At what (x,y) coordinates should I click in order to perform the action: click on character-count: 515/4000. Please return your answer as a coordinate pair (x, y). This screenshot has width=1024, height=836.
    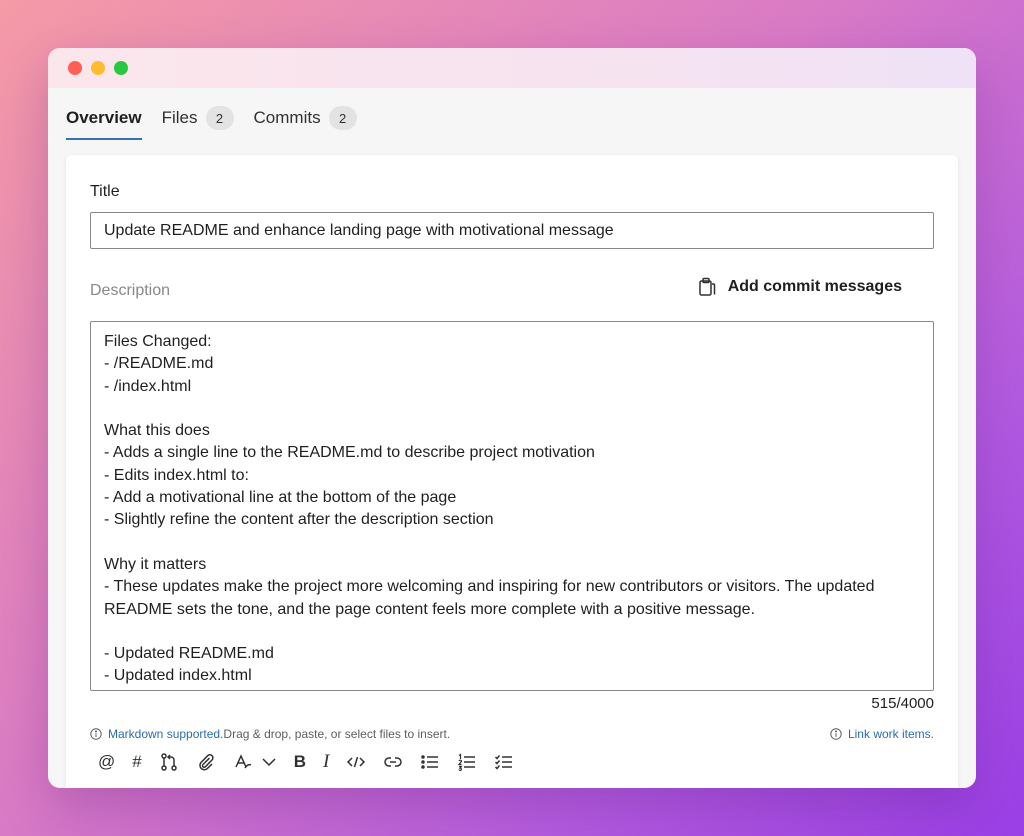
    Looking at the image, I should click on (902, 703).